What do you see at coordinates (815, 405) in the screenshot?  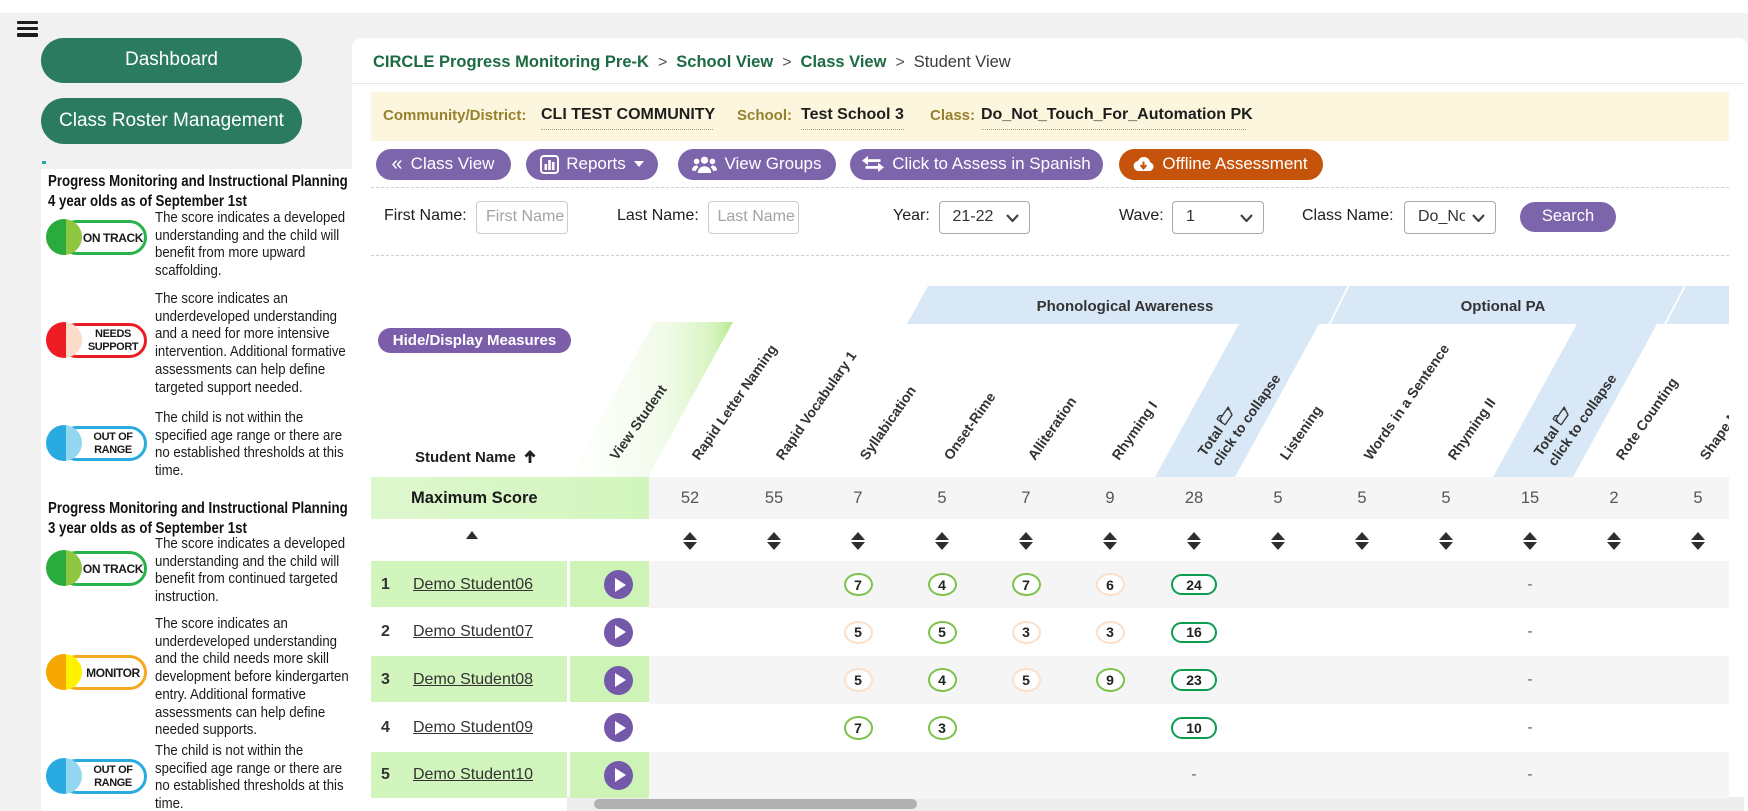 I see `svg-text: Rapid Vocabulary 1` at bounding box center [815, 405].